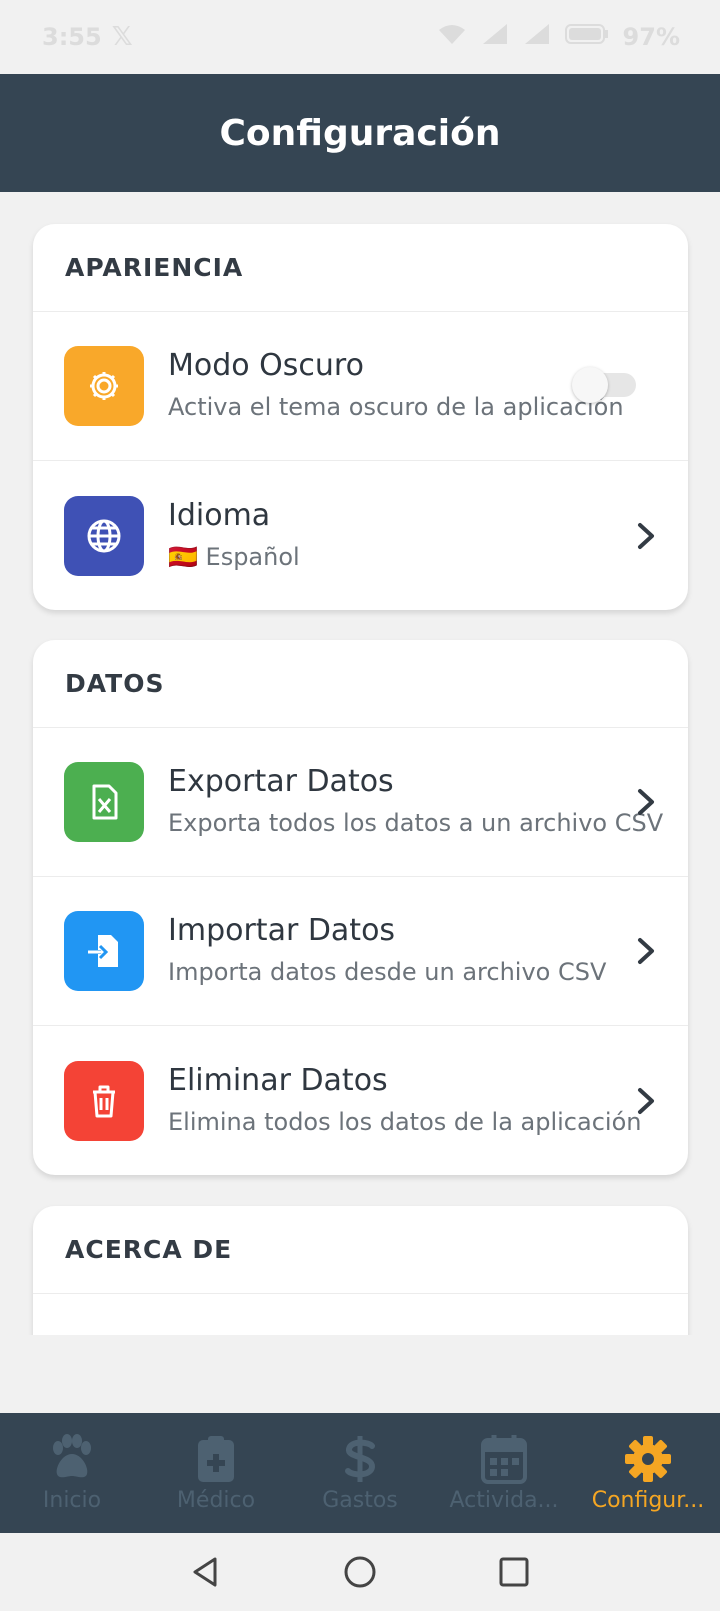  I want to click on back-icon, so click(206, 1572).